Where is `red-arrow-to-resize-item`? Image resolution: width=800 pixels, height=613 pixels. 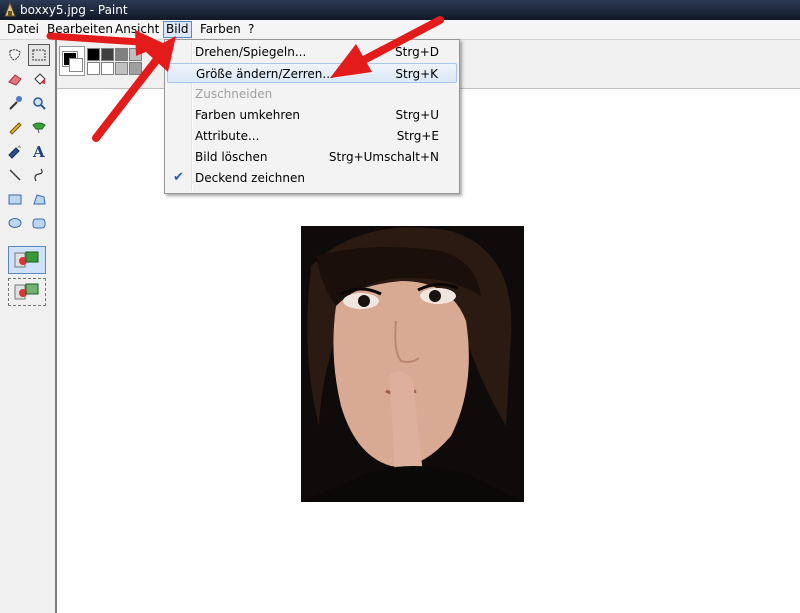 red-arrow-to-resize-item is located at coordinates (387, 47).